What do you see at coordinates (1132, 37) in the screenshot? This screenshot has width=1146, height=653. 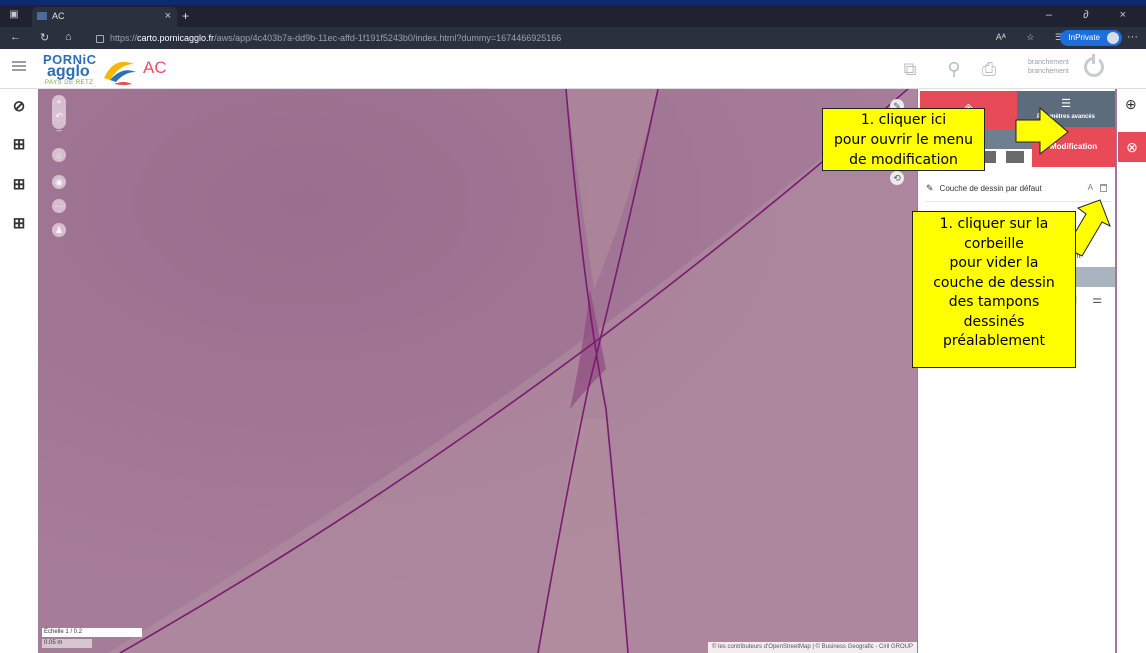 I see `more-menu-icon: ···` at bounding box center [1132, 37].